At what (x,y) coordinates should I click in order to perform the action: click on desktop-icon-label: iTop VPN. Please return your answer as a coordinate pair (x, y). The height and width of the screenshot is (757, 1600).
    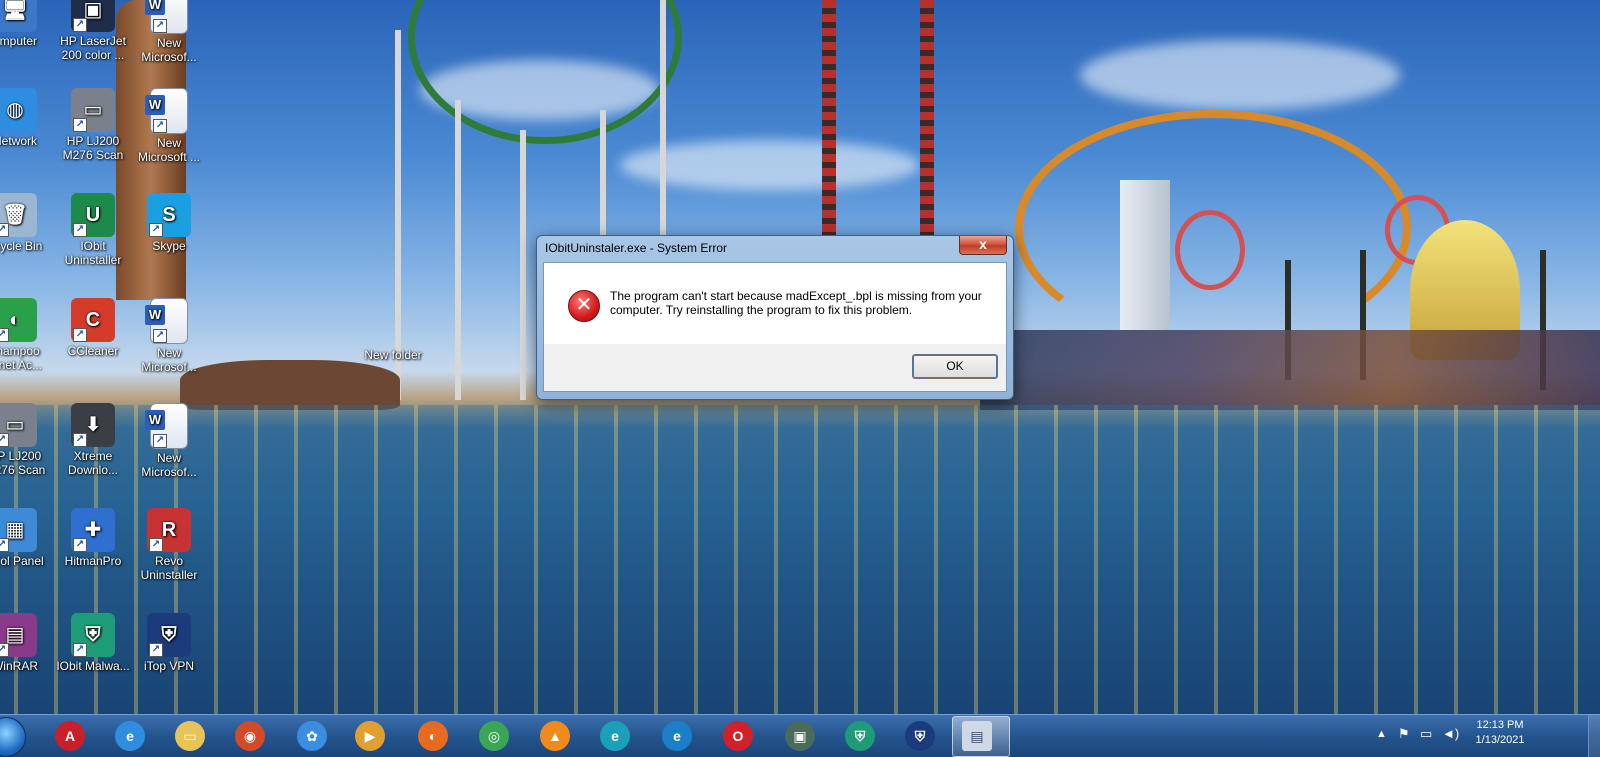
    Looking at the image, I should click on (169, 666).